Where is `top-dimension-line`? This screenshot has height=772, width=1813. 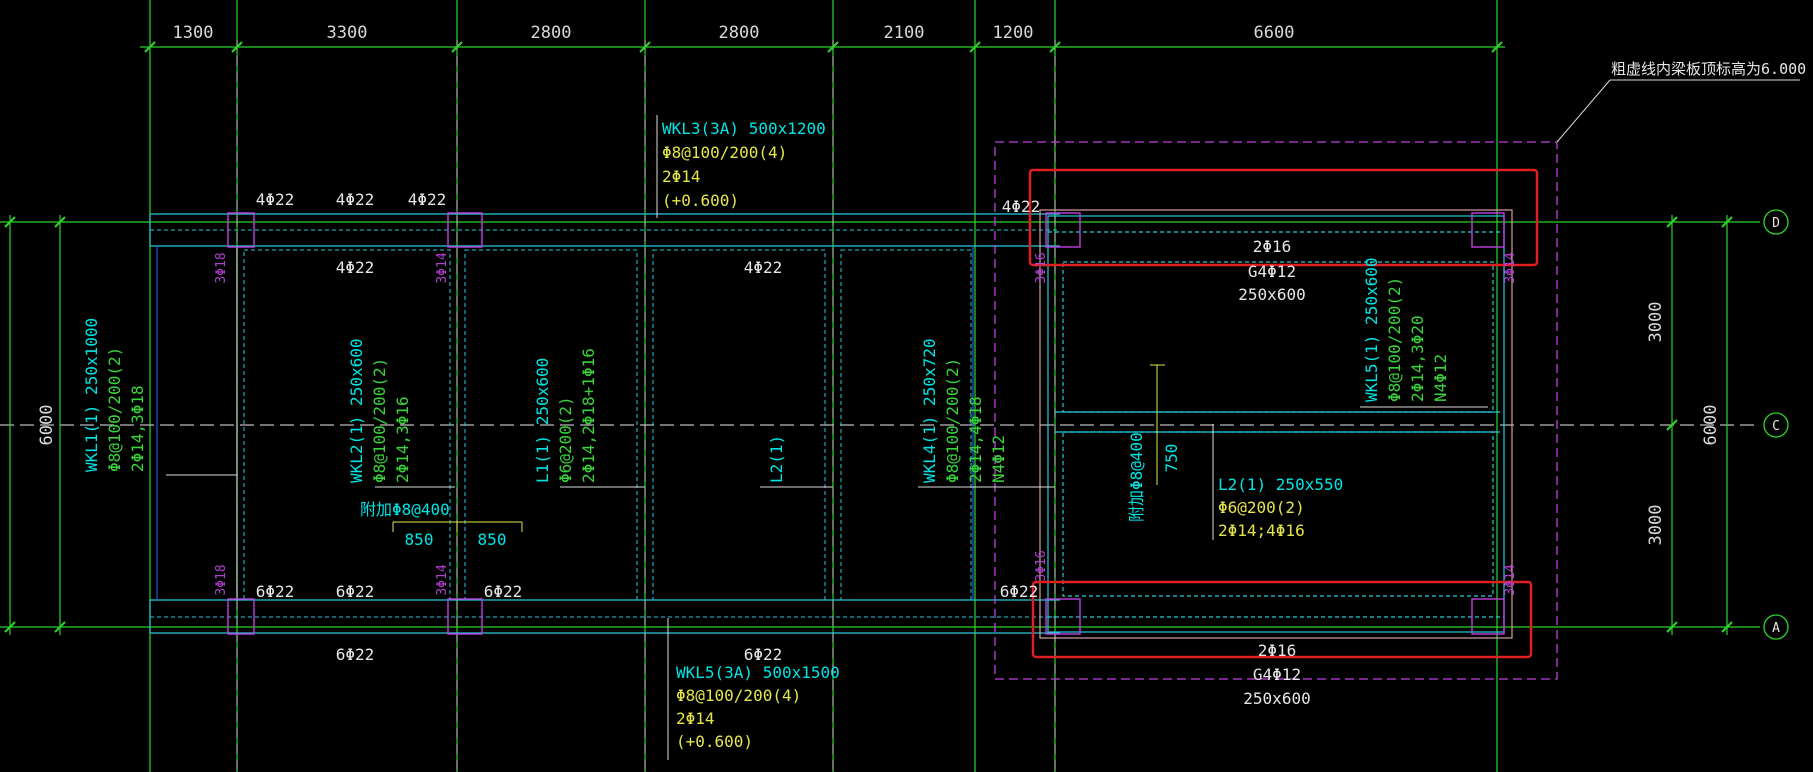
top-dimension-line is located at coordinates (822, 47).